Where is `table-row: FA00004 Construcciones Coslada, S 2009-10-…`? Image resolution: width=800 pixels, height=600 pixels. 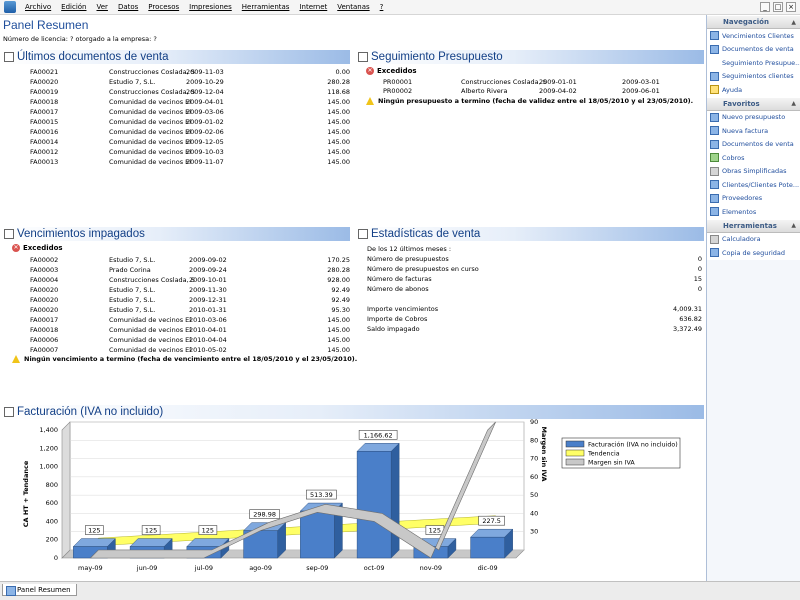 table-row: FA00004 Construcciones Coslada, S 2009-10-… is located at coordinates (190, 281).